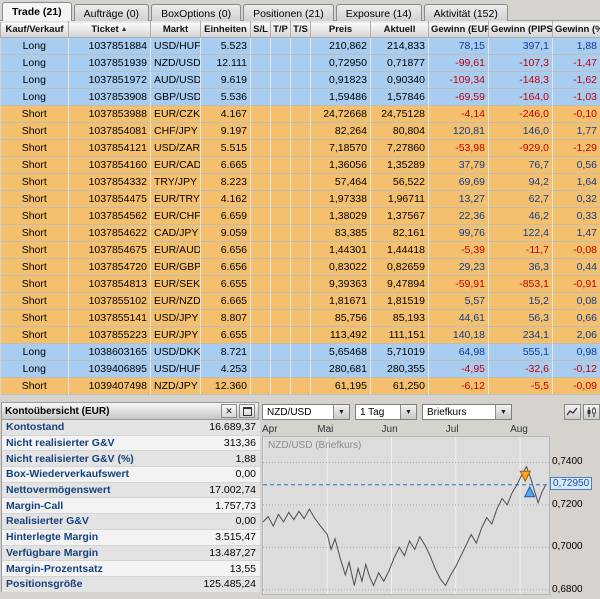 The width and height of the screenshot is (600, 599). What do you see at coordinates (229, 411) in the screenshot?
I see `close-icon: ✕` at bounding box center [229, 411].